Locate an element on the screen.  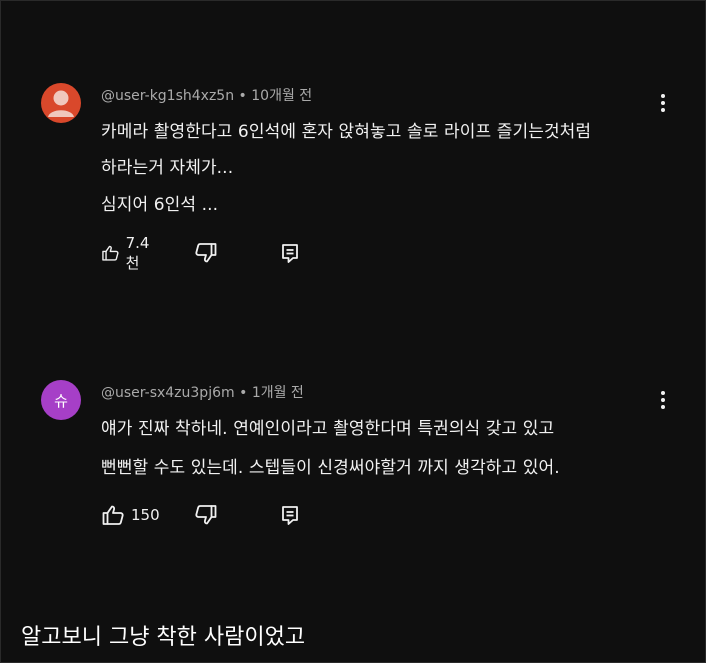
commenter-avatar: 슈 is located at coordinates (61, 400).